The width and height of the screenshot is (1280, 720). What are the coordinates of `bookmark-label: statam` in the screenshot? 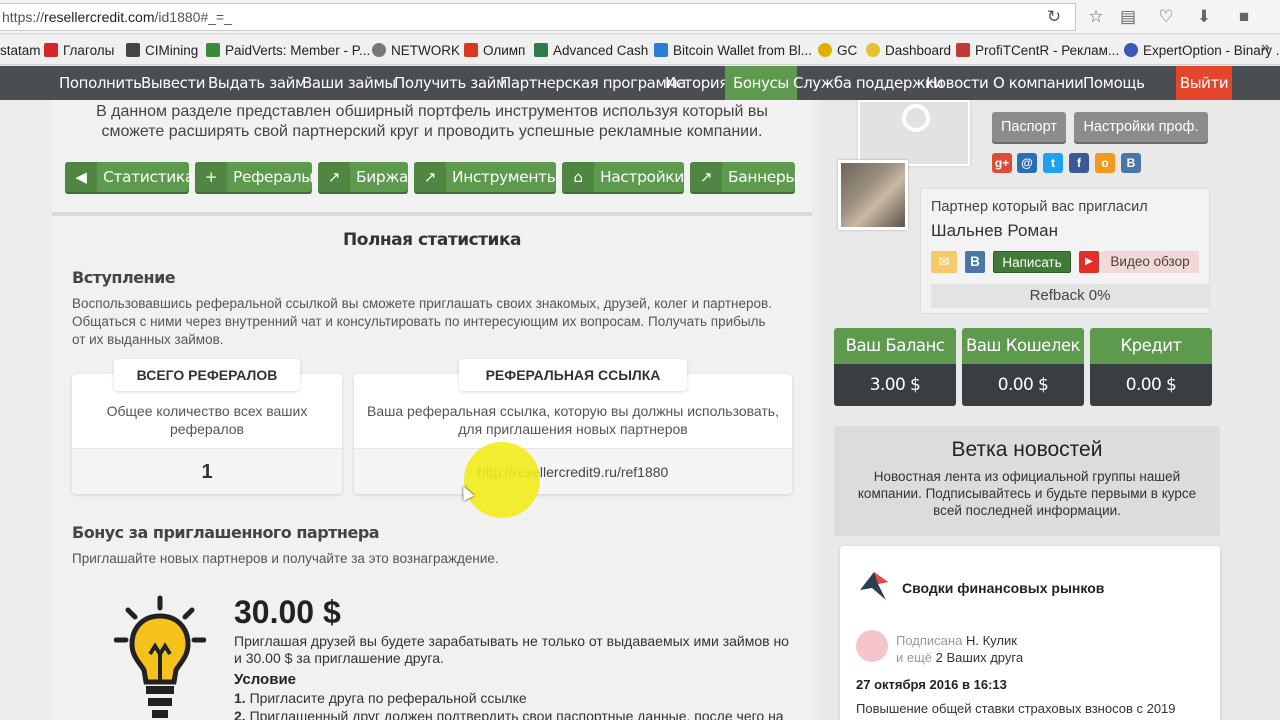 It's located at (20, 50).